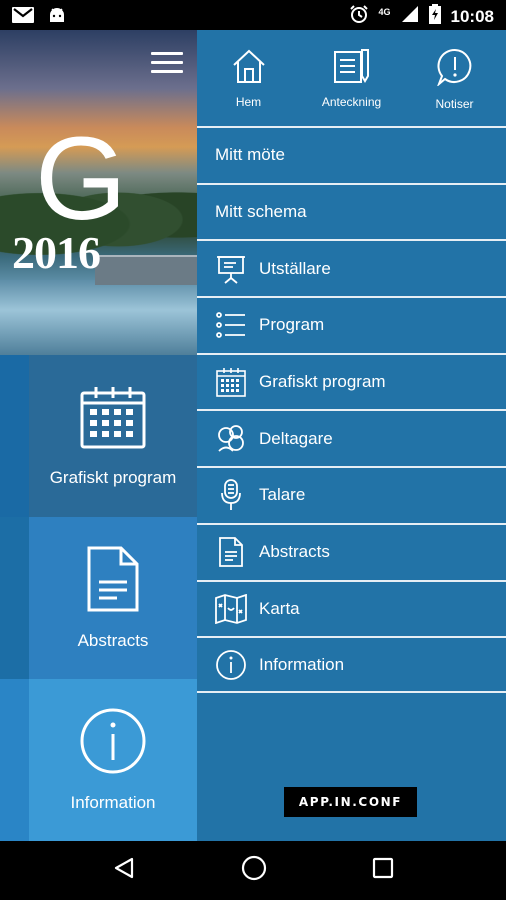 This screenshot has height=900, width=506. I want to click on conference-logo: G, so click(81, 179).